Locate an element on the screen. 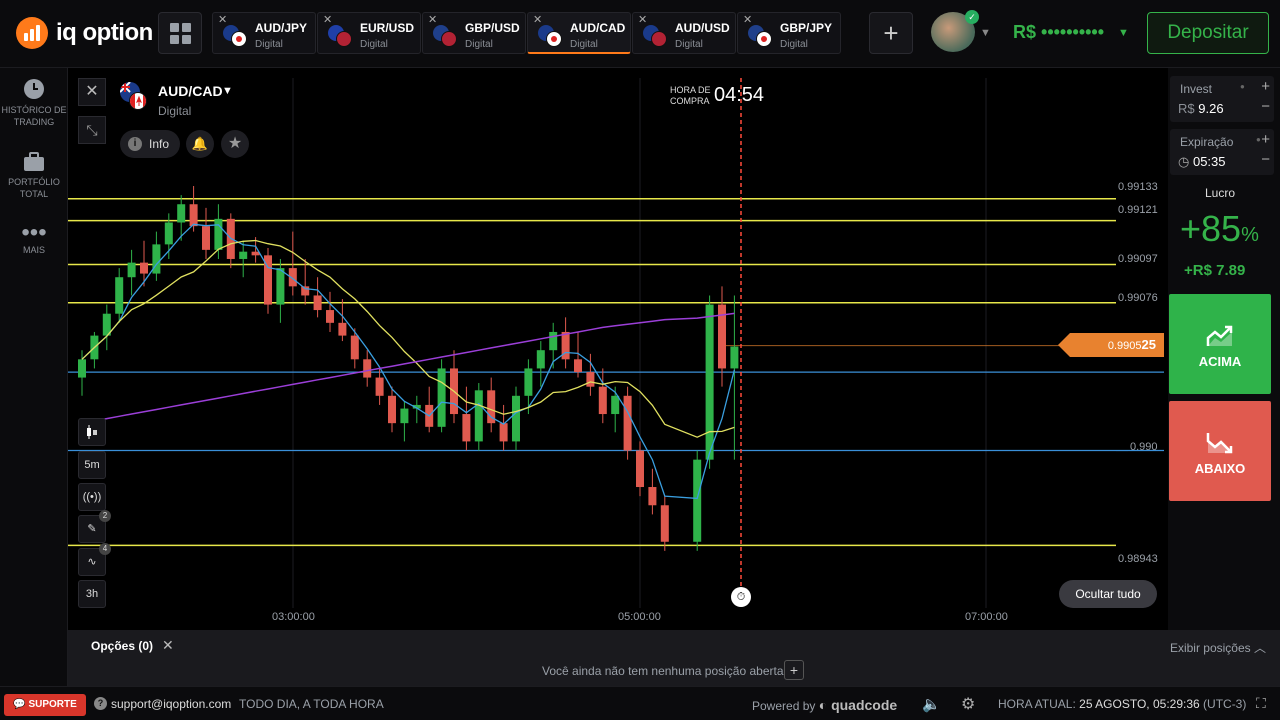 This screenshot has width=1280, height=720. call-up-button: ACIMA is located at coordinates (1220, 344).